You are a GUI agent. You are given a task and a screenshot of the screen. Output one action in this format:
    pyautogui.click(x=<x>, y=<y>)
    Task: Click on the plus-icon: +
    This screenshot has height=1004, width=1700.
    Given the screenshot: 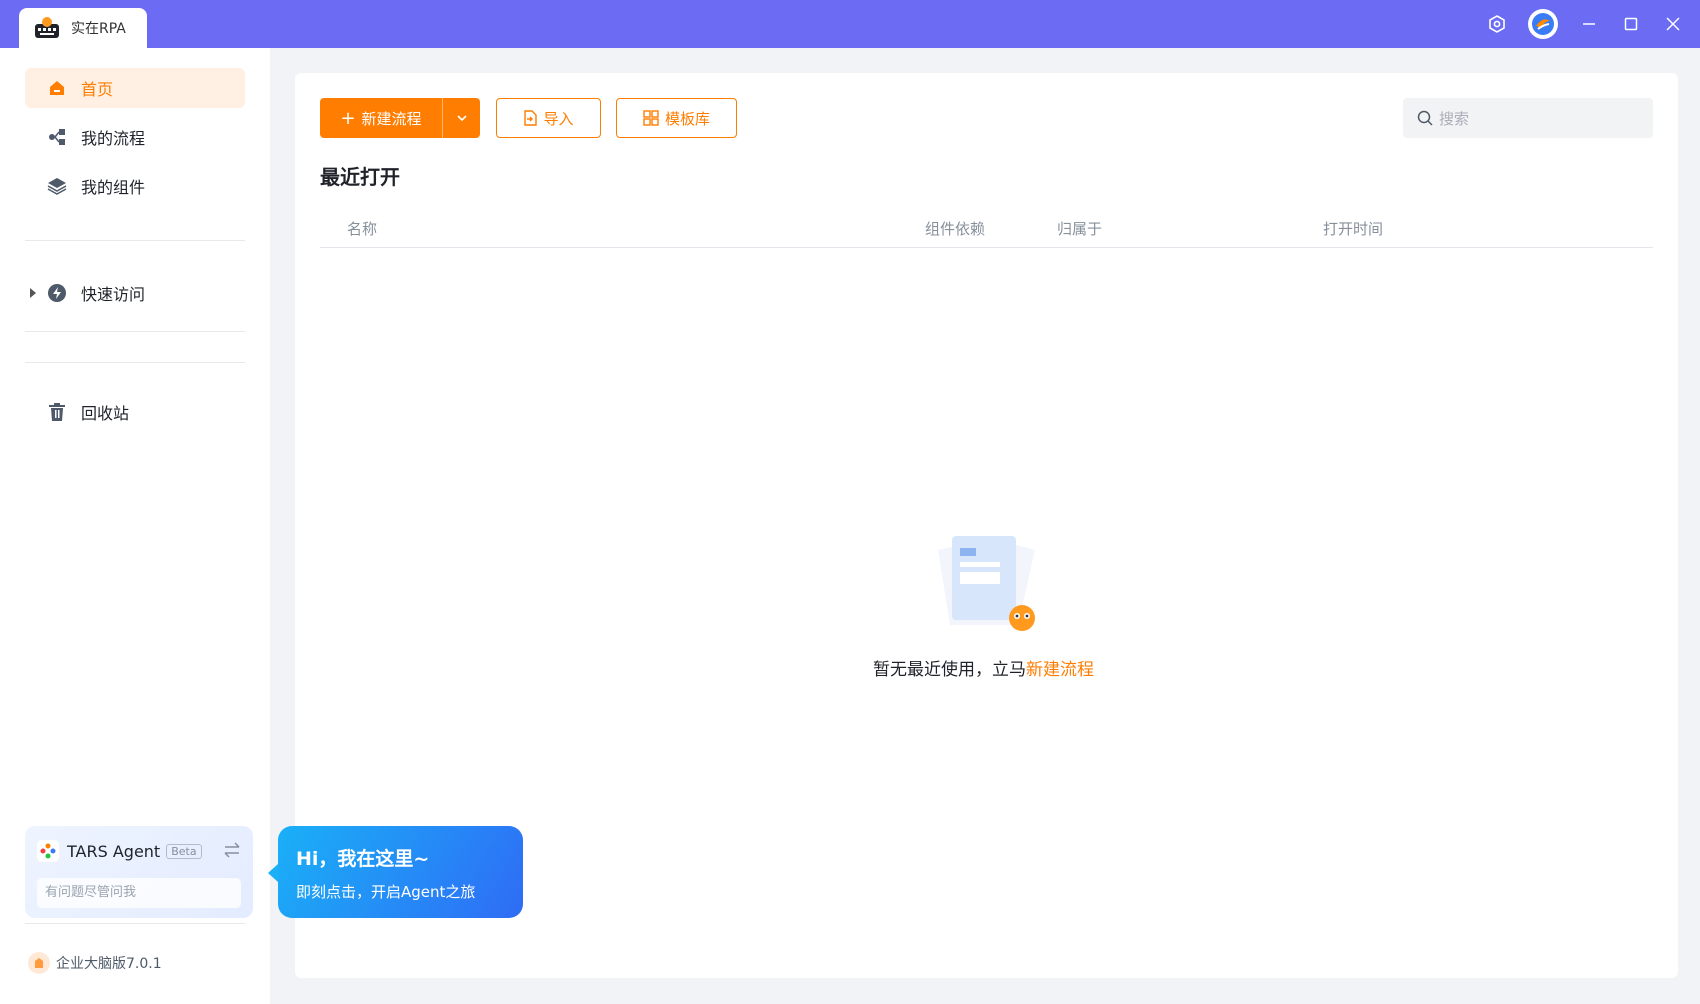 What is the action you would take?
    pyautogui.click(x=348, y=118)
    